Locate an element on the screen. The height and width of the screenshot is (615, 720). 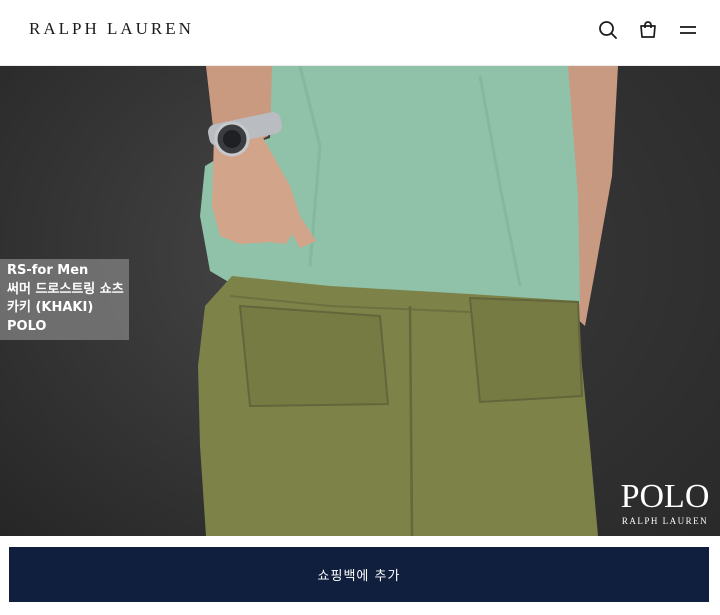
caption-line-product-name: 써머 드로스트링 쇼츠 is located at coordinates (65, 289).